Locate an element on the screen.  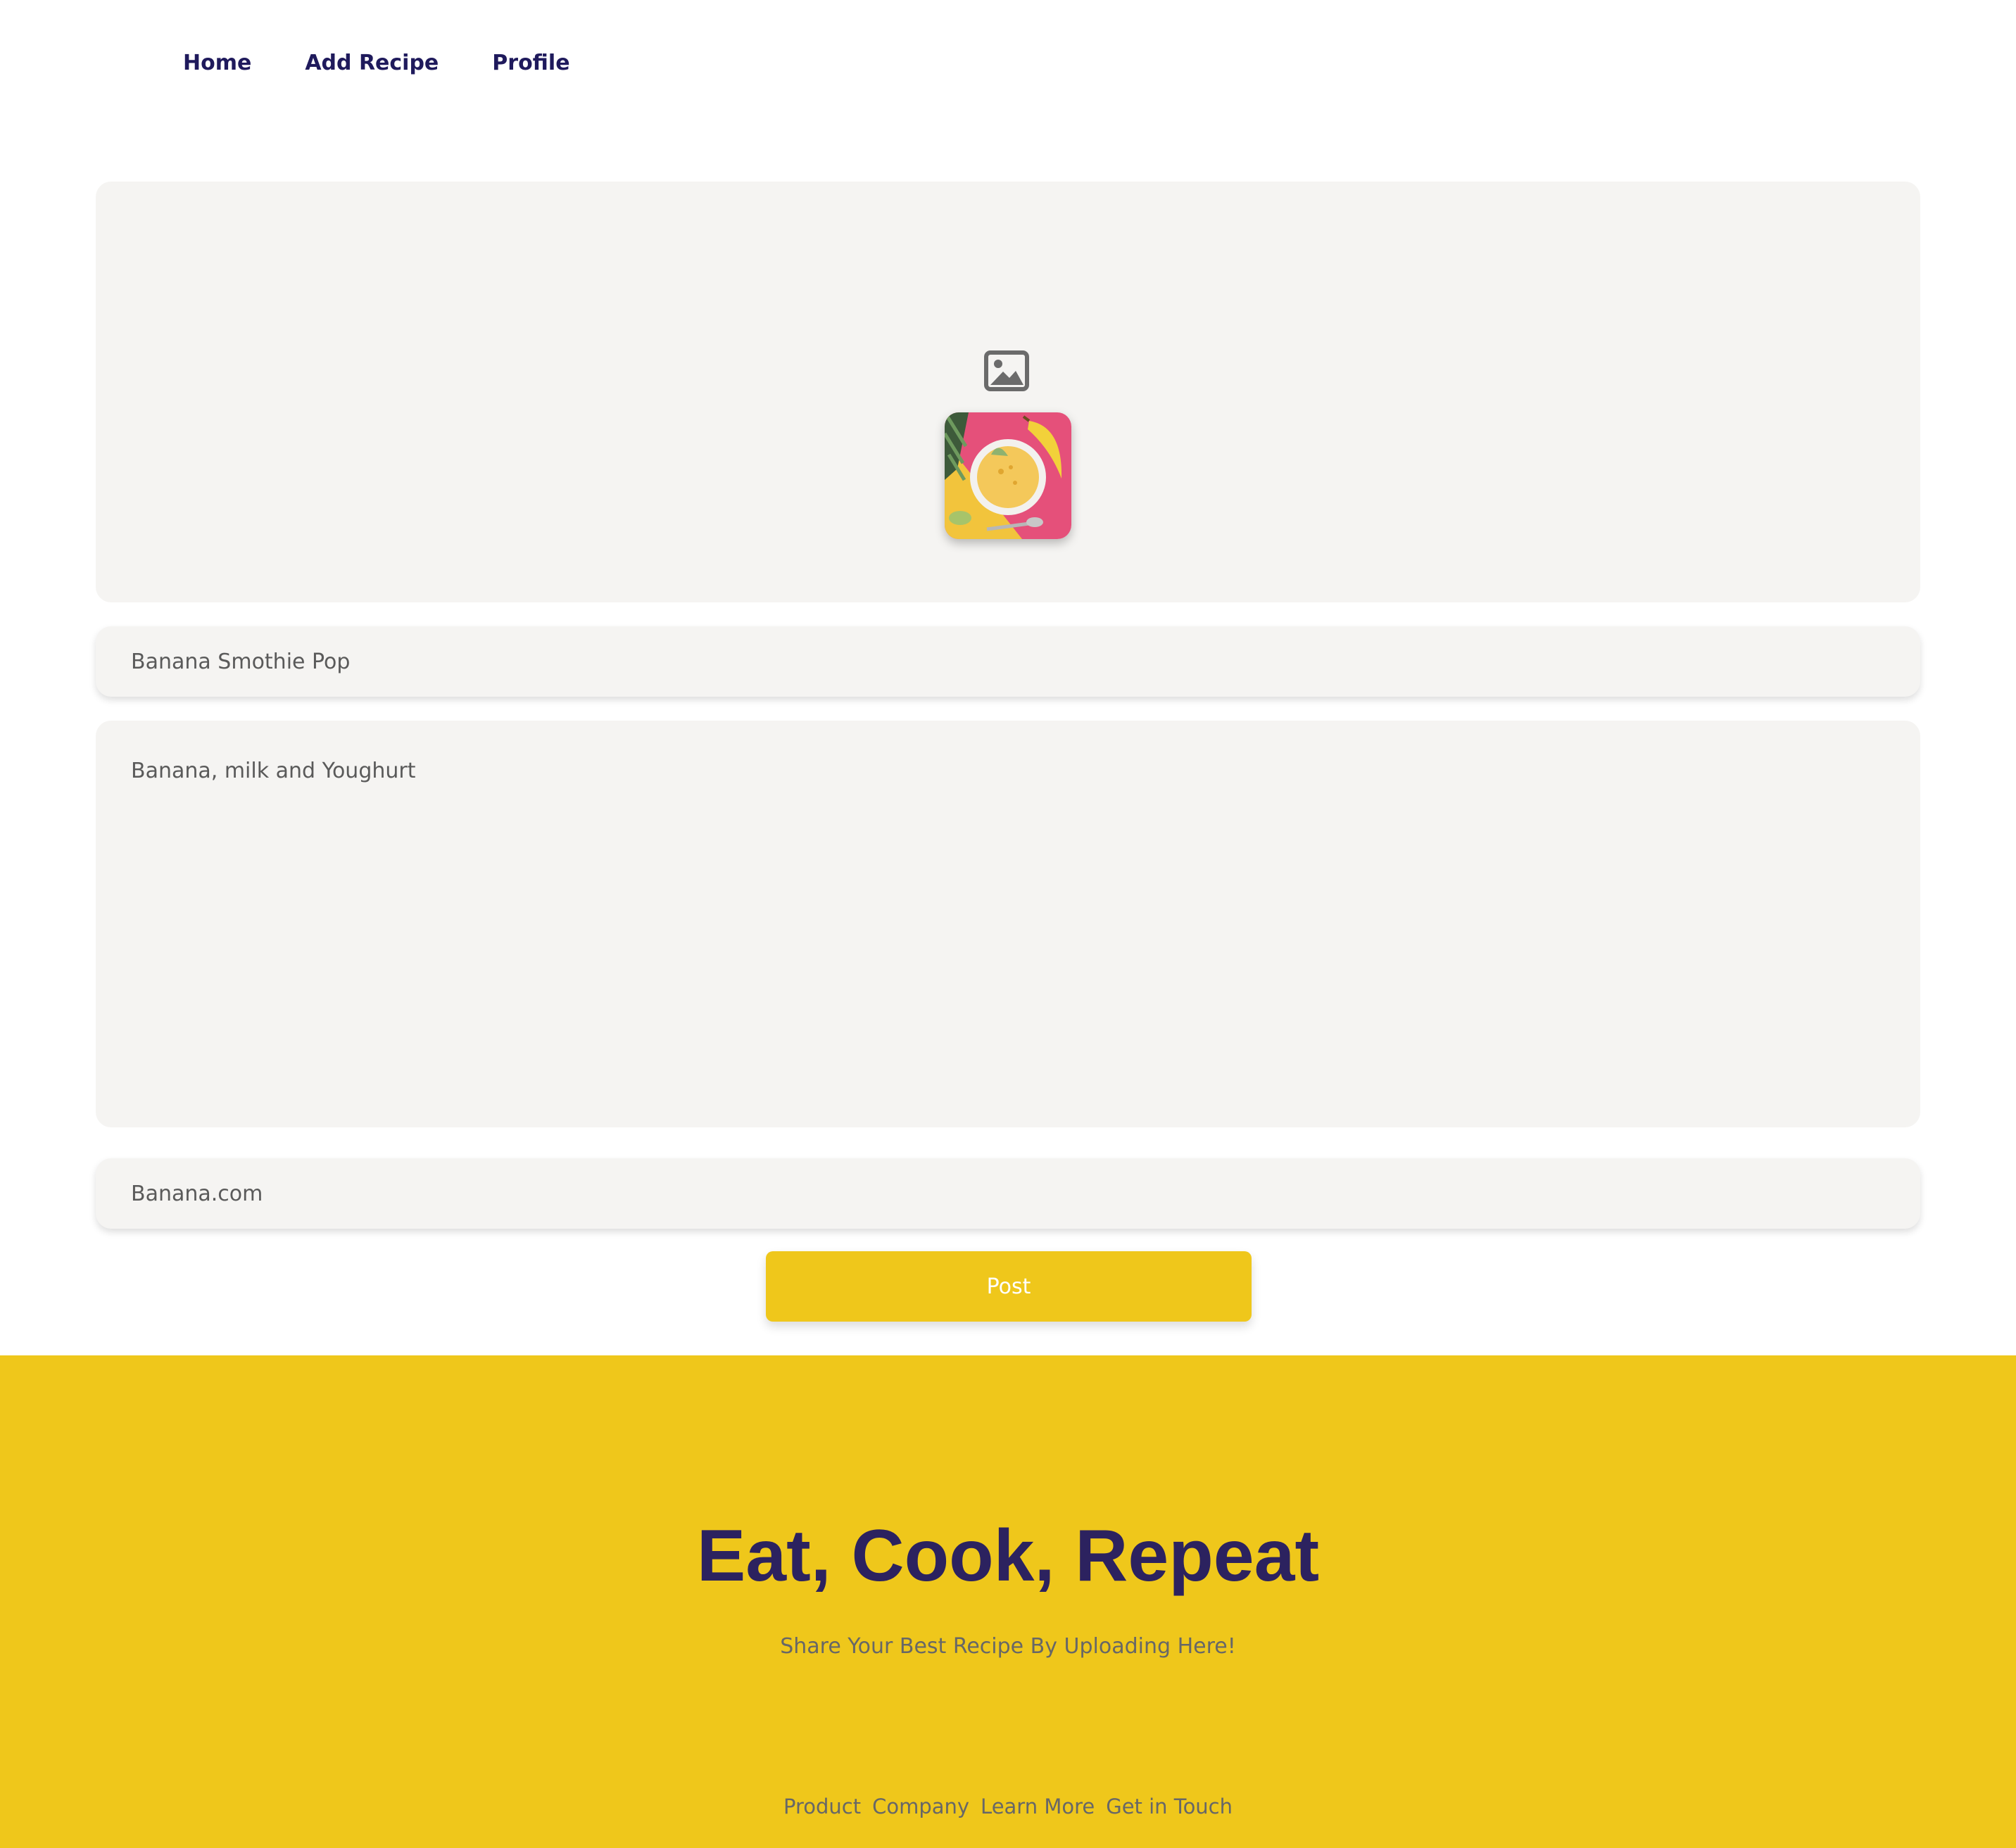
smoothie-photo is located at coordinates (1008, 476).